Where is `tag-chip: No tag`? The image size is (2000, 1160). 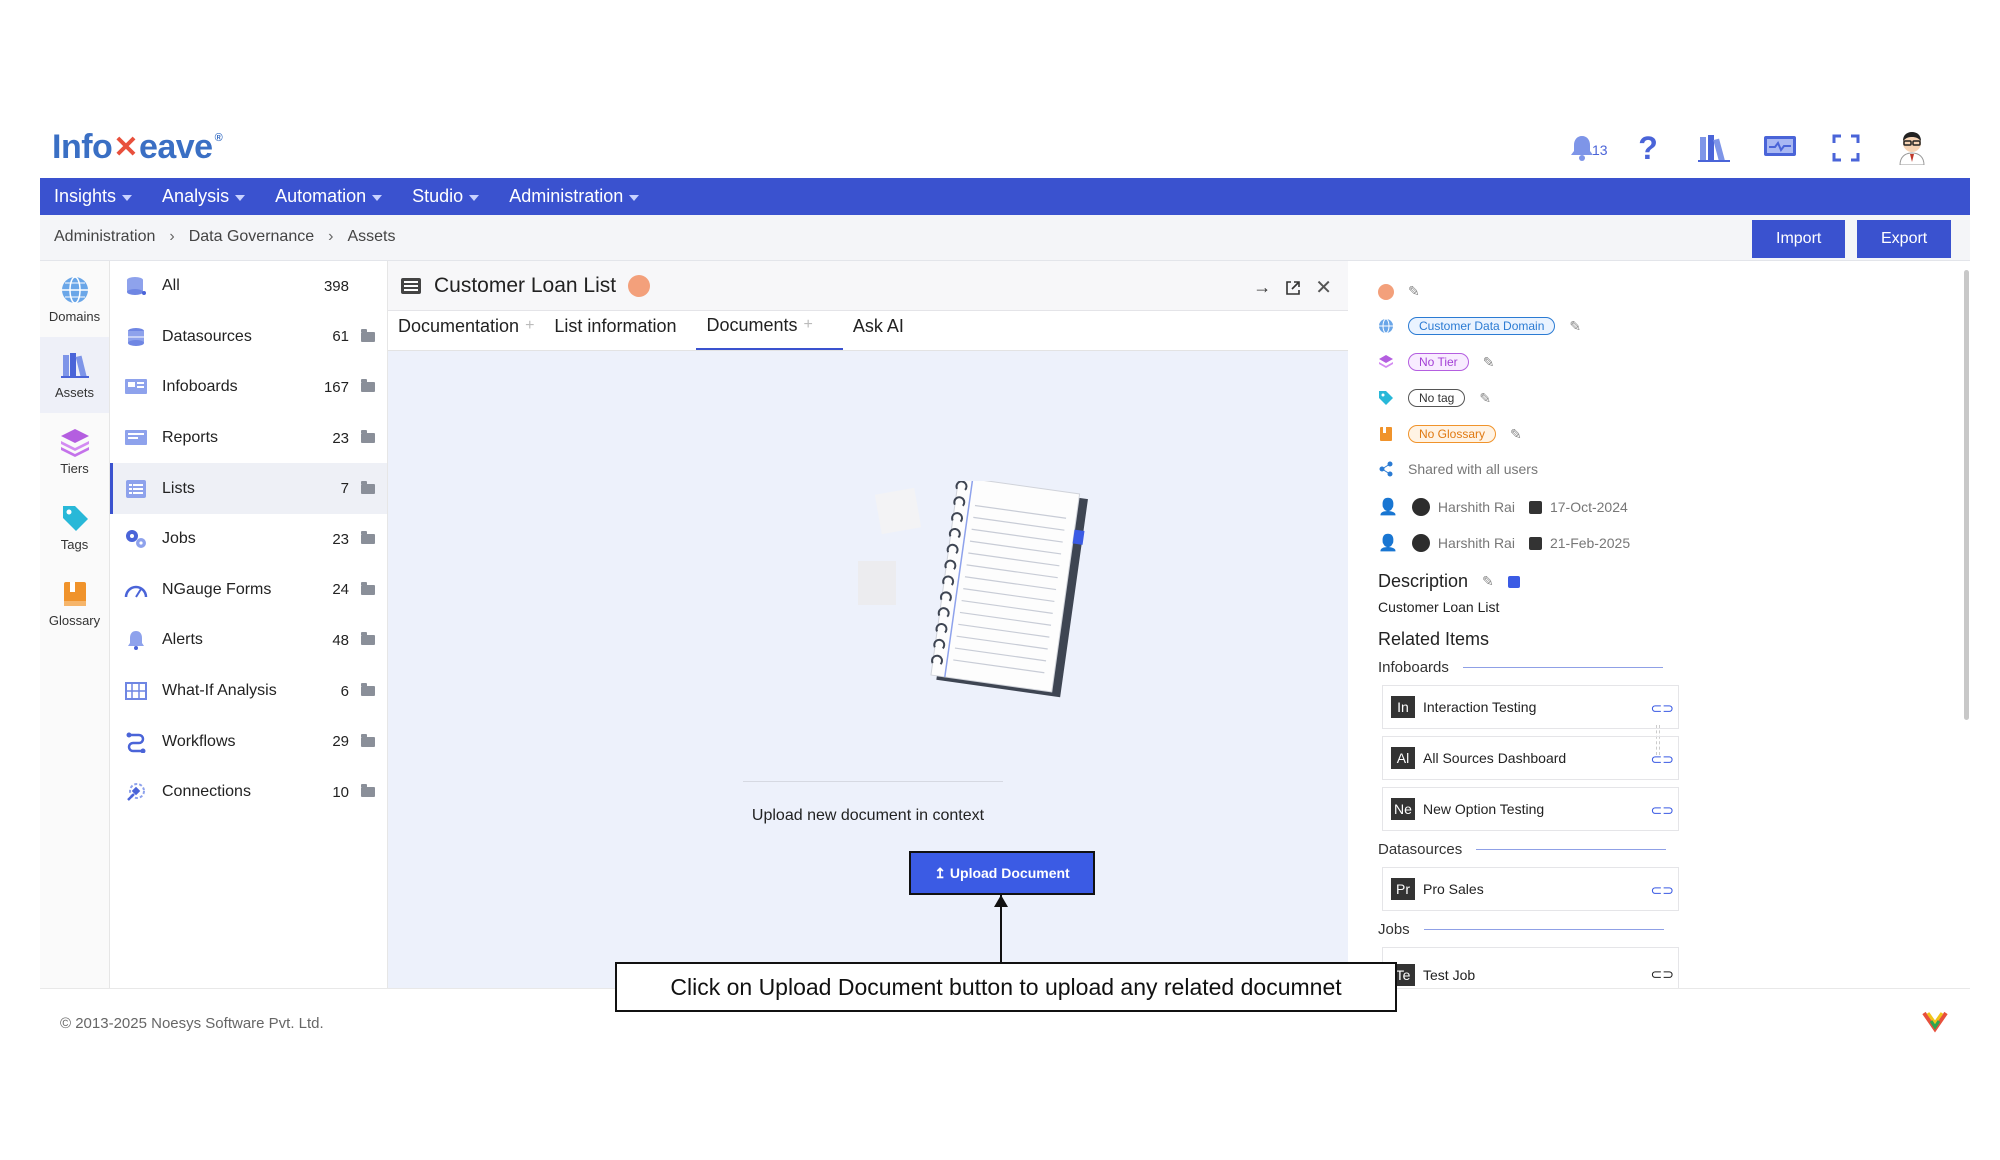
tag-chip: No tag is located at coordinates (1437, 398).